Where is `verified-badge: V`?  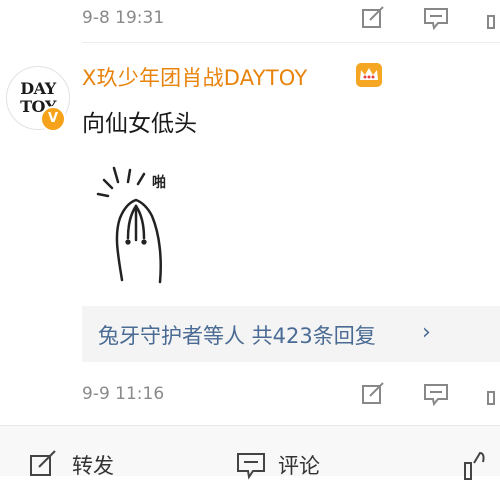 verified-badge: V is located at coordinates (53, 119).